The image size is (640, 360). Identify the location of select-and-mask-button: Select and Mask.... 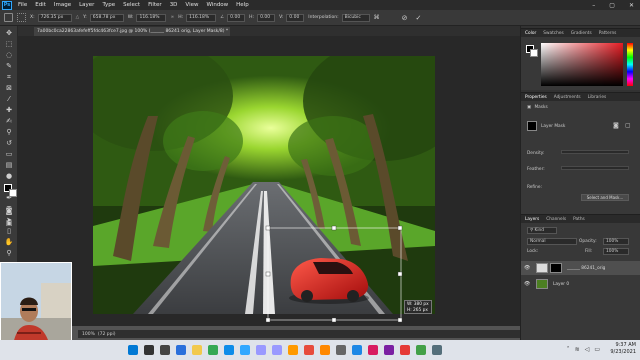
(605, 197).